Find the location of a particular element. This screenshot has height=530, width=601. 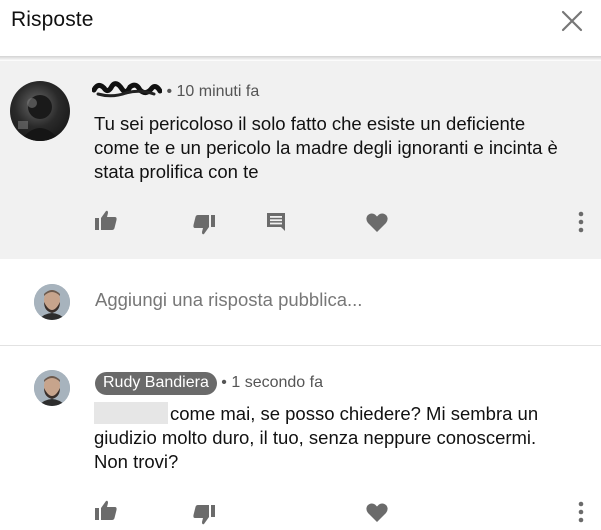

reply-icon is located at coordinates (276, 222).